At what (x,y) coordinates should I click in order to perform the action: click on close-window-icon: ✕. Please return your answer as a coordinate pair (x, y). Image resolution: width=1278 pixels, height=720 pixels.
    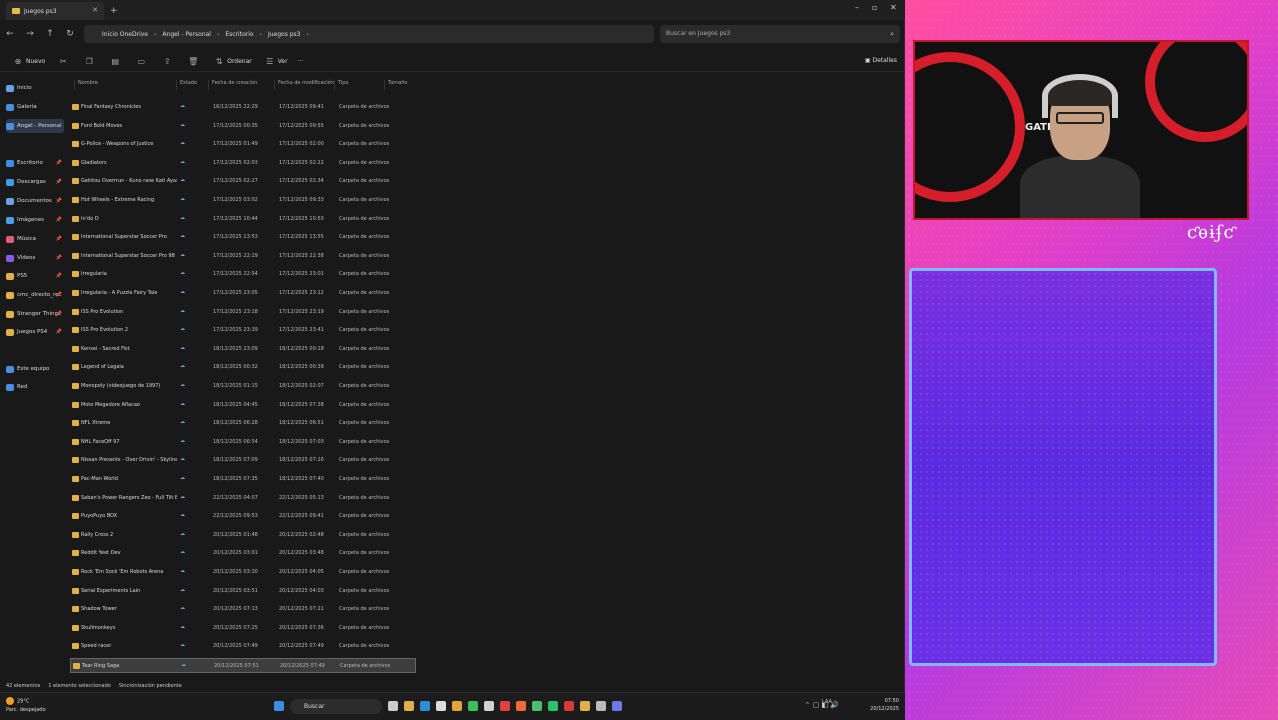
    Looking at the image, I should click on (893, 7).